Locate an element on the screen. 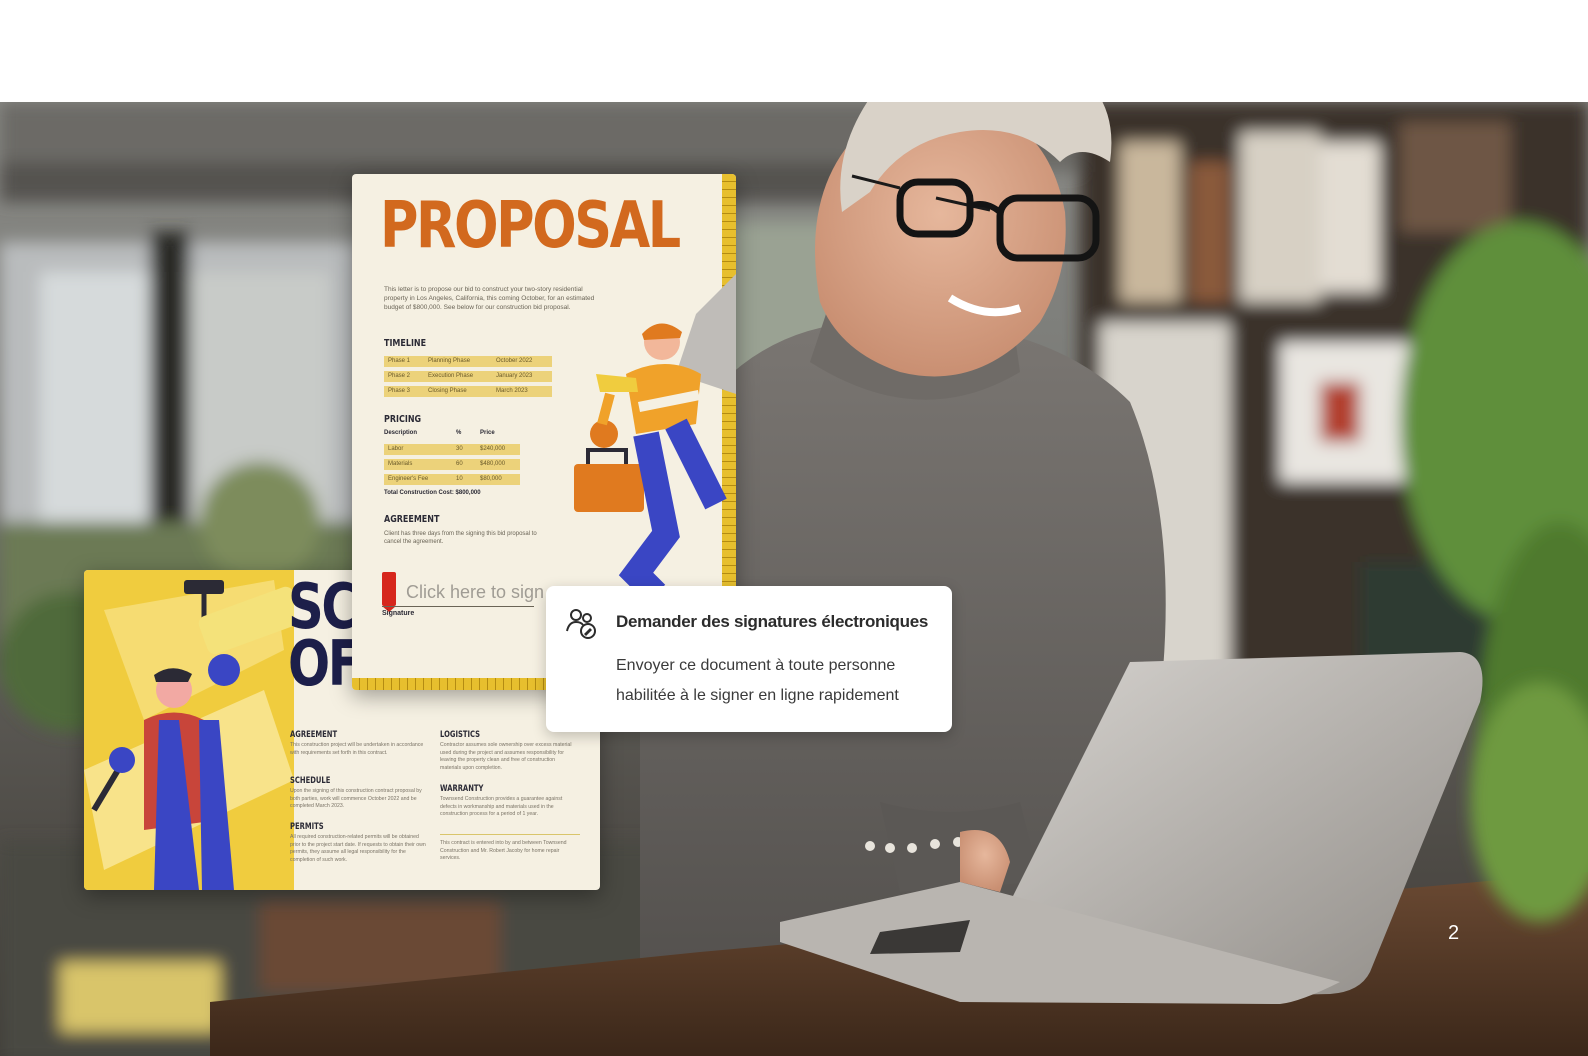 This screenshot has width=1588, height=1056. timeline-row: Phase 2 Execution Phase January 2023 is located at coordinates (468, 376).